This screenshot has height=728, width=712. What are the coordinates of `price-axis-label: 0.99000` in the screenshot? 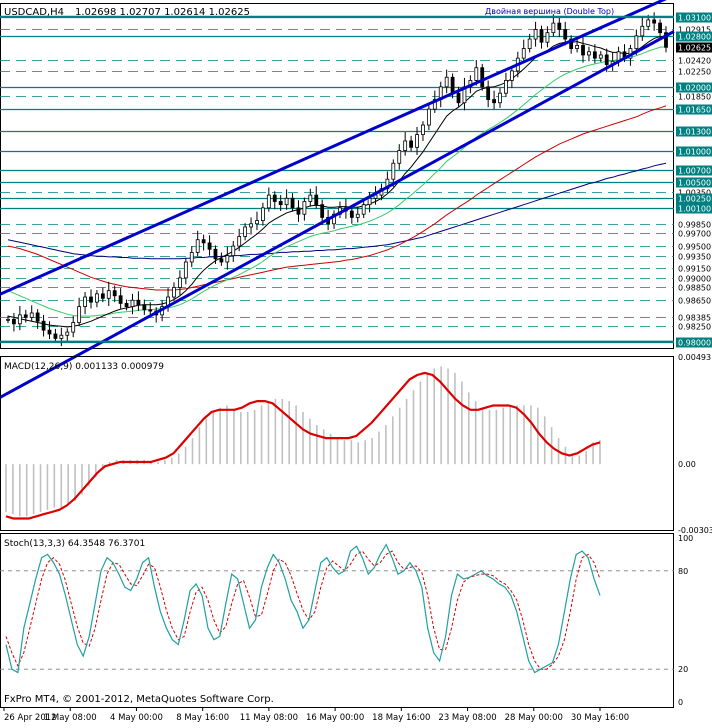 It's located at (694, 279).